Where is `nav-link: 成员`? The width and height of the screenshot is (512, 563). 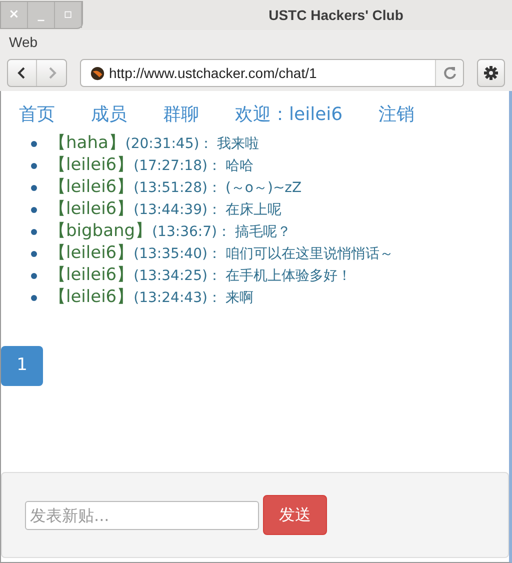
nav-link: 成员 is located at coordinates (109, 117).